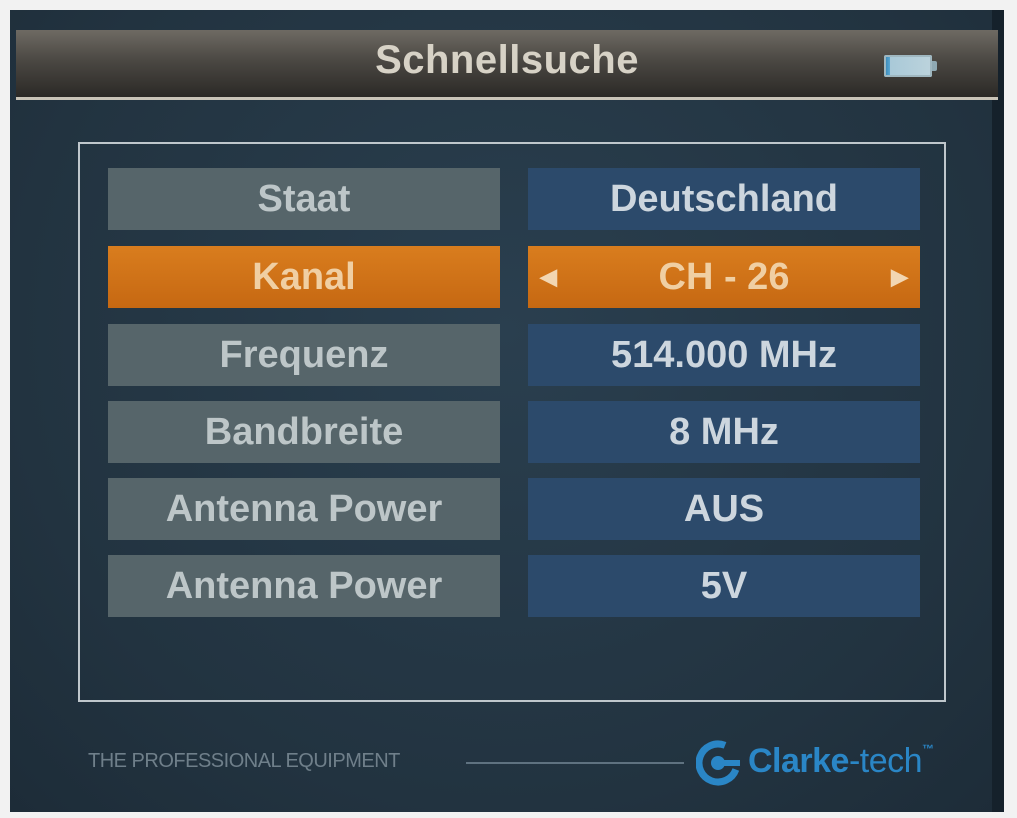 The image size is (1017, 818). I want to click on brand-name-suffix: -tech, so click(885, 761).